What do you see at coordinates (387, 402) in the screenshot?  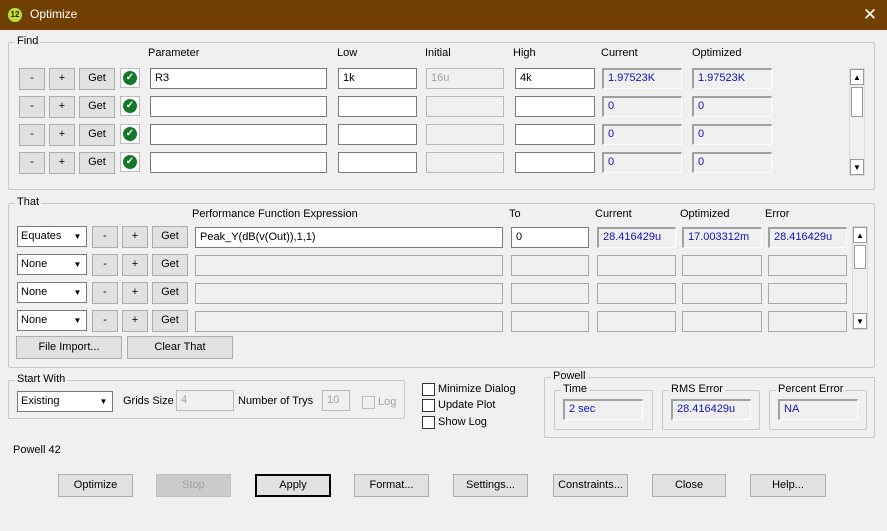 I see `log-label: Log` at bounding box center [387, 402].